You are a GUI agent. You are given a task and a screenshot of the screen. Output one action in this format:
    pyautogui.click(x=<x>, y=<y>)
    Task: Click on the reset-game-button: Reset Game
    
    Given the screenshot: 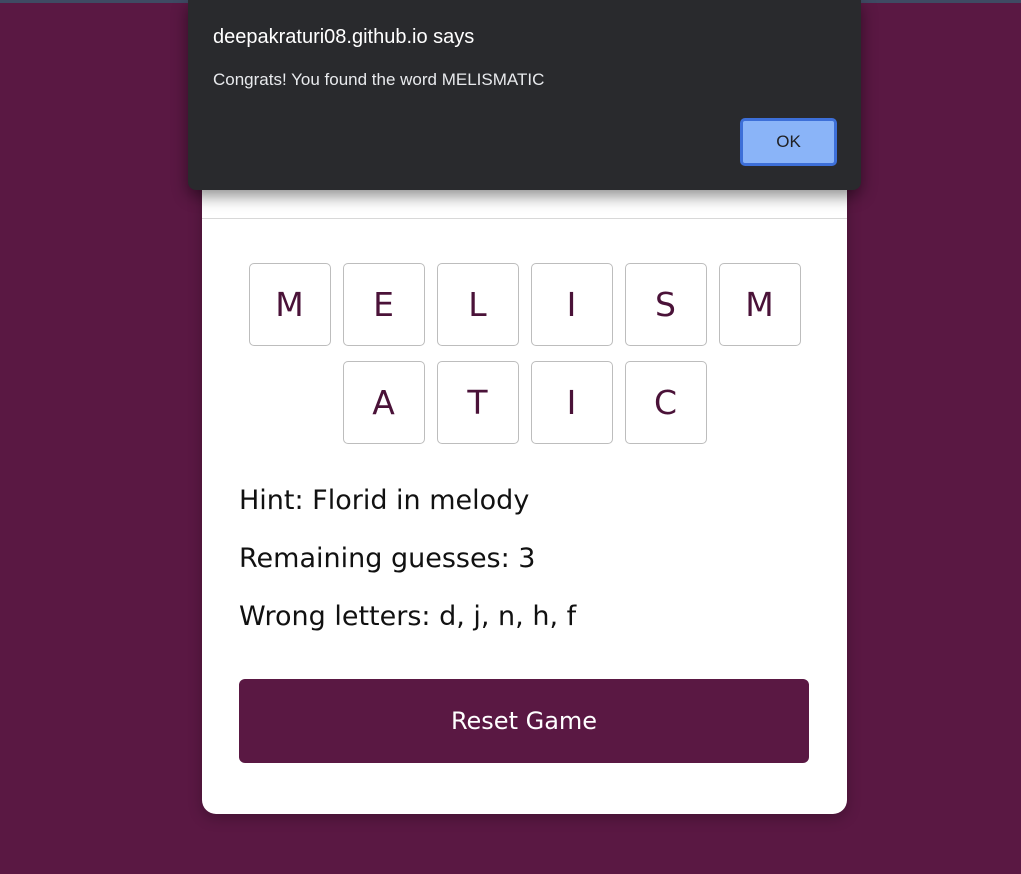 What is the action you would take?
    pyautogui.click(x=524, y=721)
    